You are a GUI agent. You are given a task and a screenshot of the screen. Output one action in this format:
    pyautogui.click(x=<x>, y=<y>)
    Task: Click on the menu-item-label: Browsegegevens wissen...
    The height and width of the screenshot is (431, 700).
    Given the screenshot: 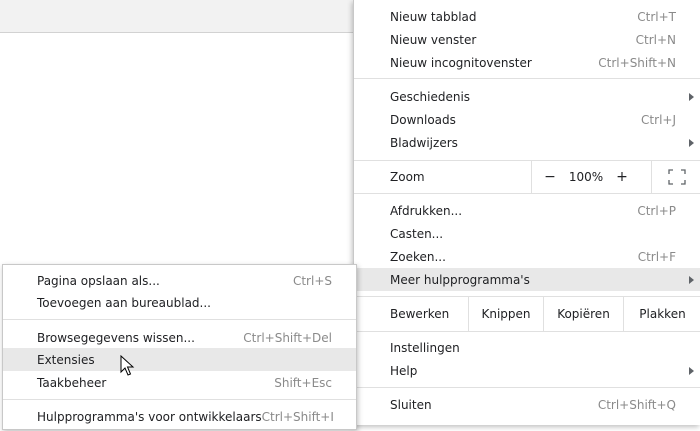 What is the action you would take?
    pyautogui.click(x=116, y=337)
    